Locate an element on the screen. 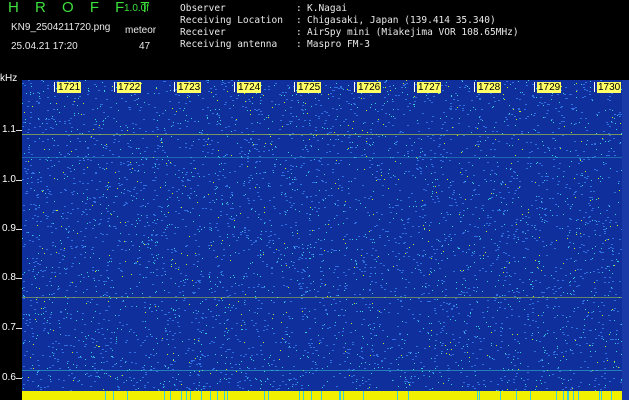 This screenshot has width=629, height=400. antenna-colon: : is located at coordinates (299, 44).